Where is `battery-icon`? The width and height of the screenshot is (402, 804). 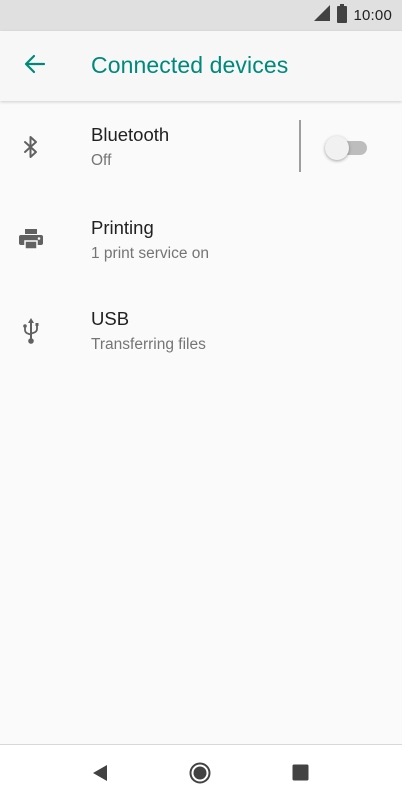 battery-icon is located at coordinates (342, 15).